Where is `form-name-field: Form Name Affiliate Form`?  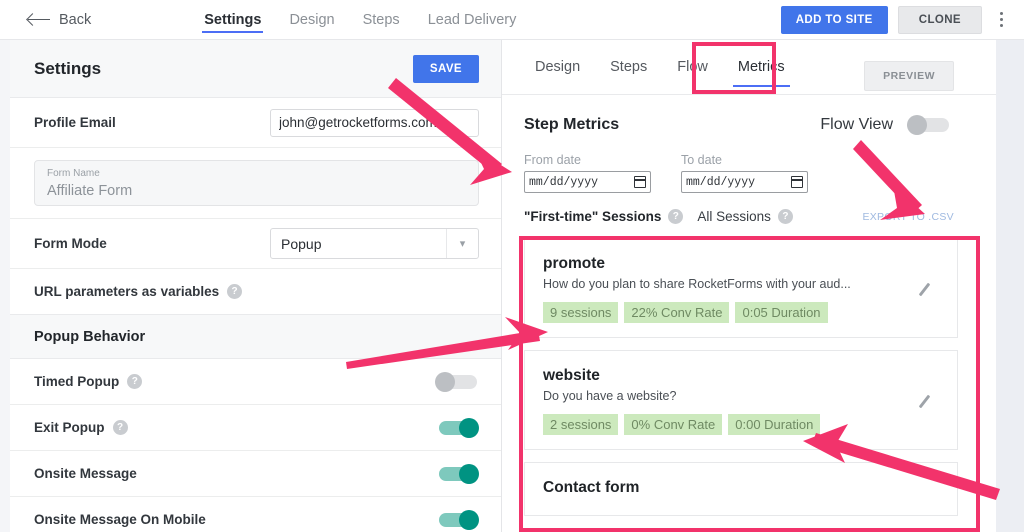 form-name-field: Form Name Affiliate Form is located at coordinates (256, 183).